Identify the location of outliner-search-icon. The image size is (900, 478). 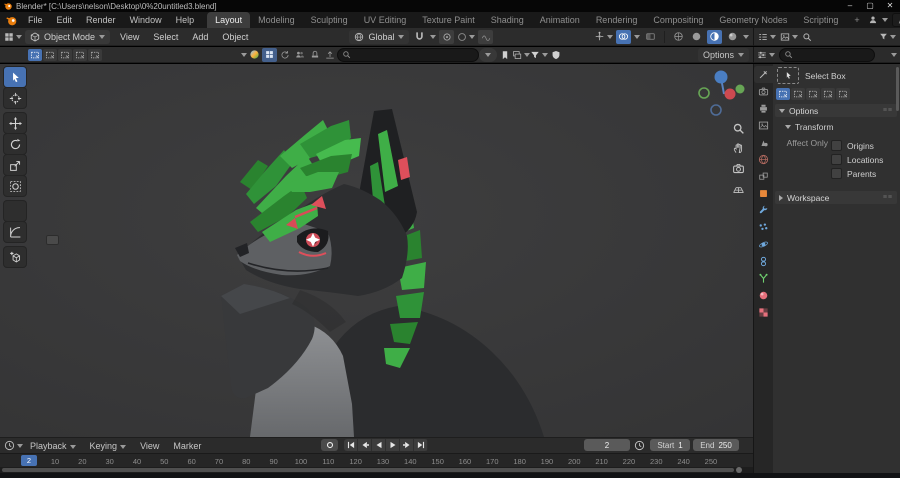
(807, 37).